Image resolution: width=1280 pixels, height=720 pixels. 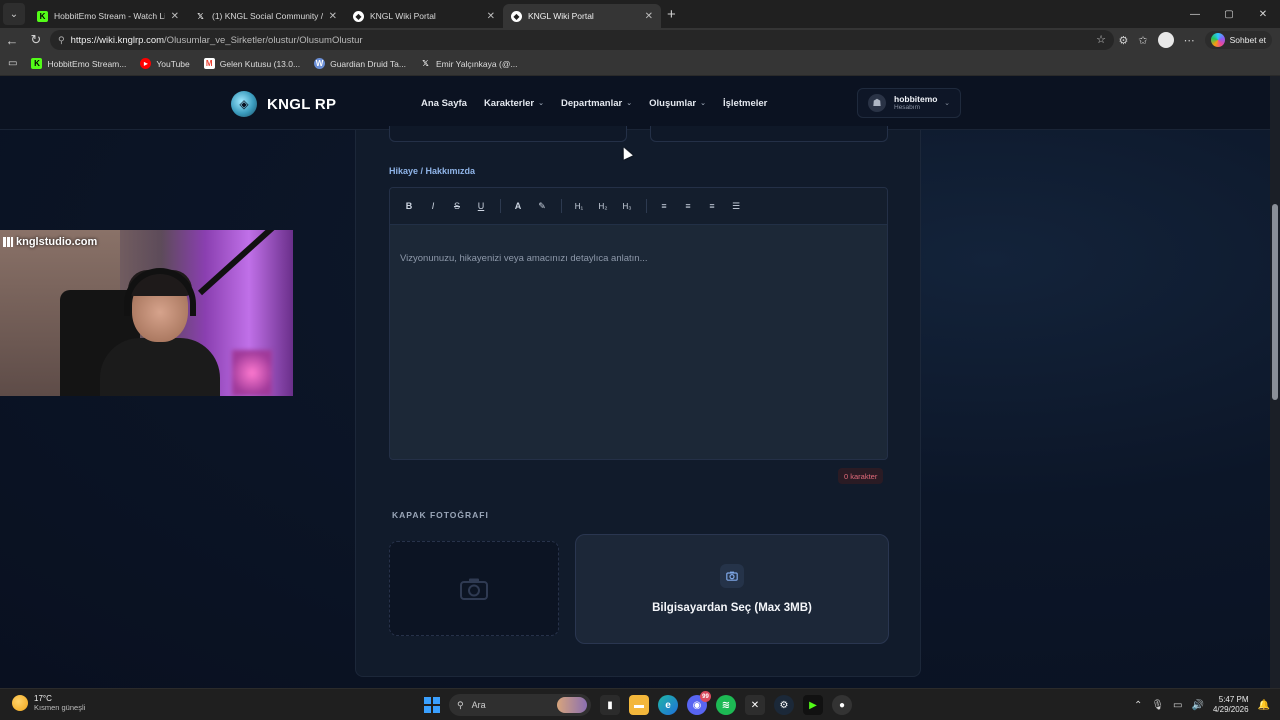 I want to click on align-left-icon: ≡, so click(x=664, y=206).